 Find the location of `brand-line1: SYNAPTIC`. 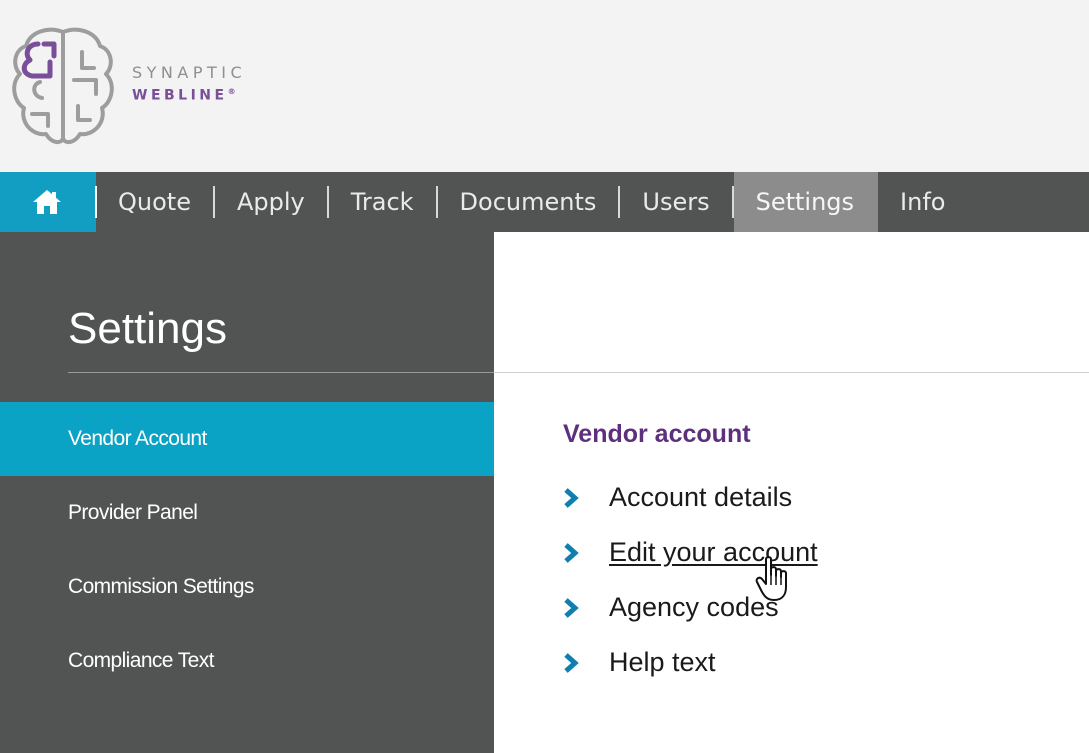

brand-line1: SYNAPTIC is located at coordinates (189, 72).